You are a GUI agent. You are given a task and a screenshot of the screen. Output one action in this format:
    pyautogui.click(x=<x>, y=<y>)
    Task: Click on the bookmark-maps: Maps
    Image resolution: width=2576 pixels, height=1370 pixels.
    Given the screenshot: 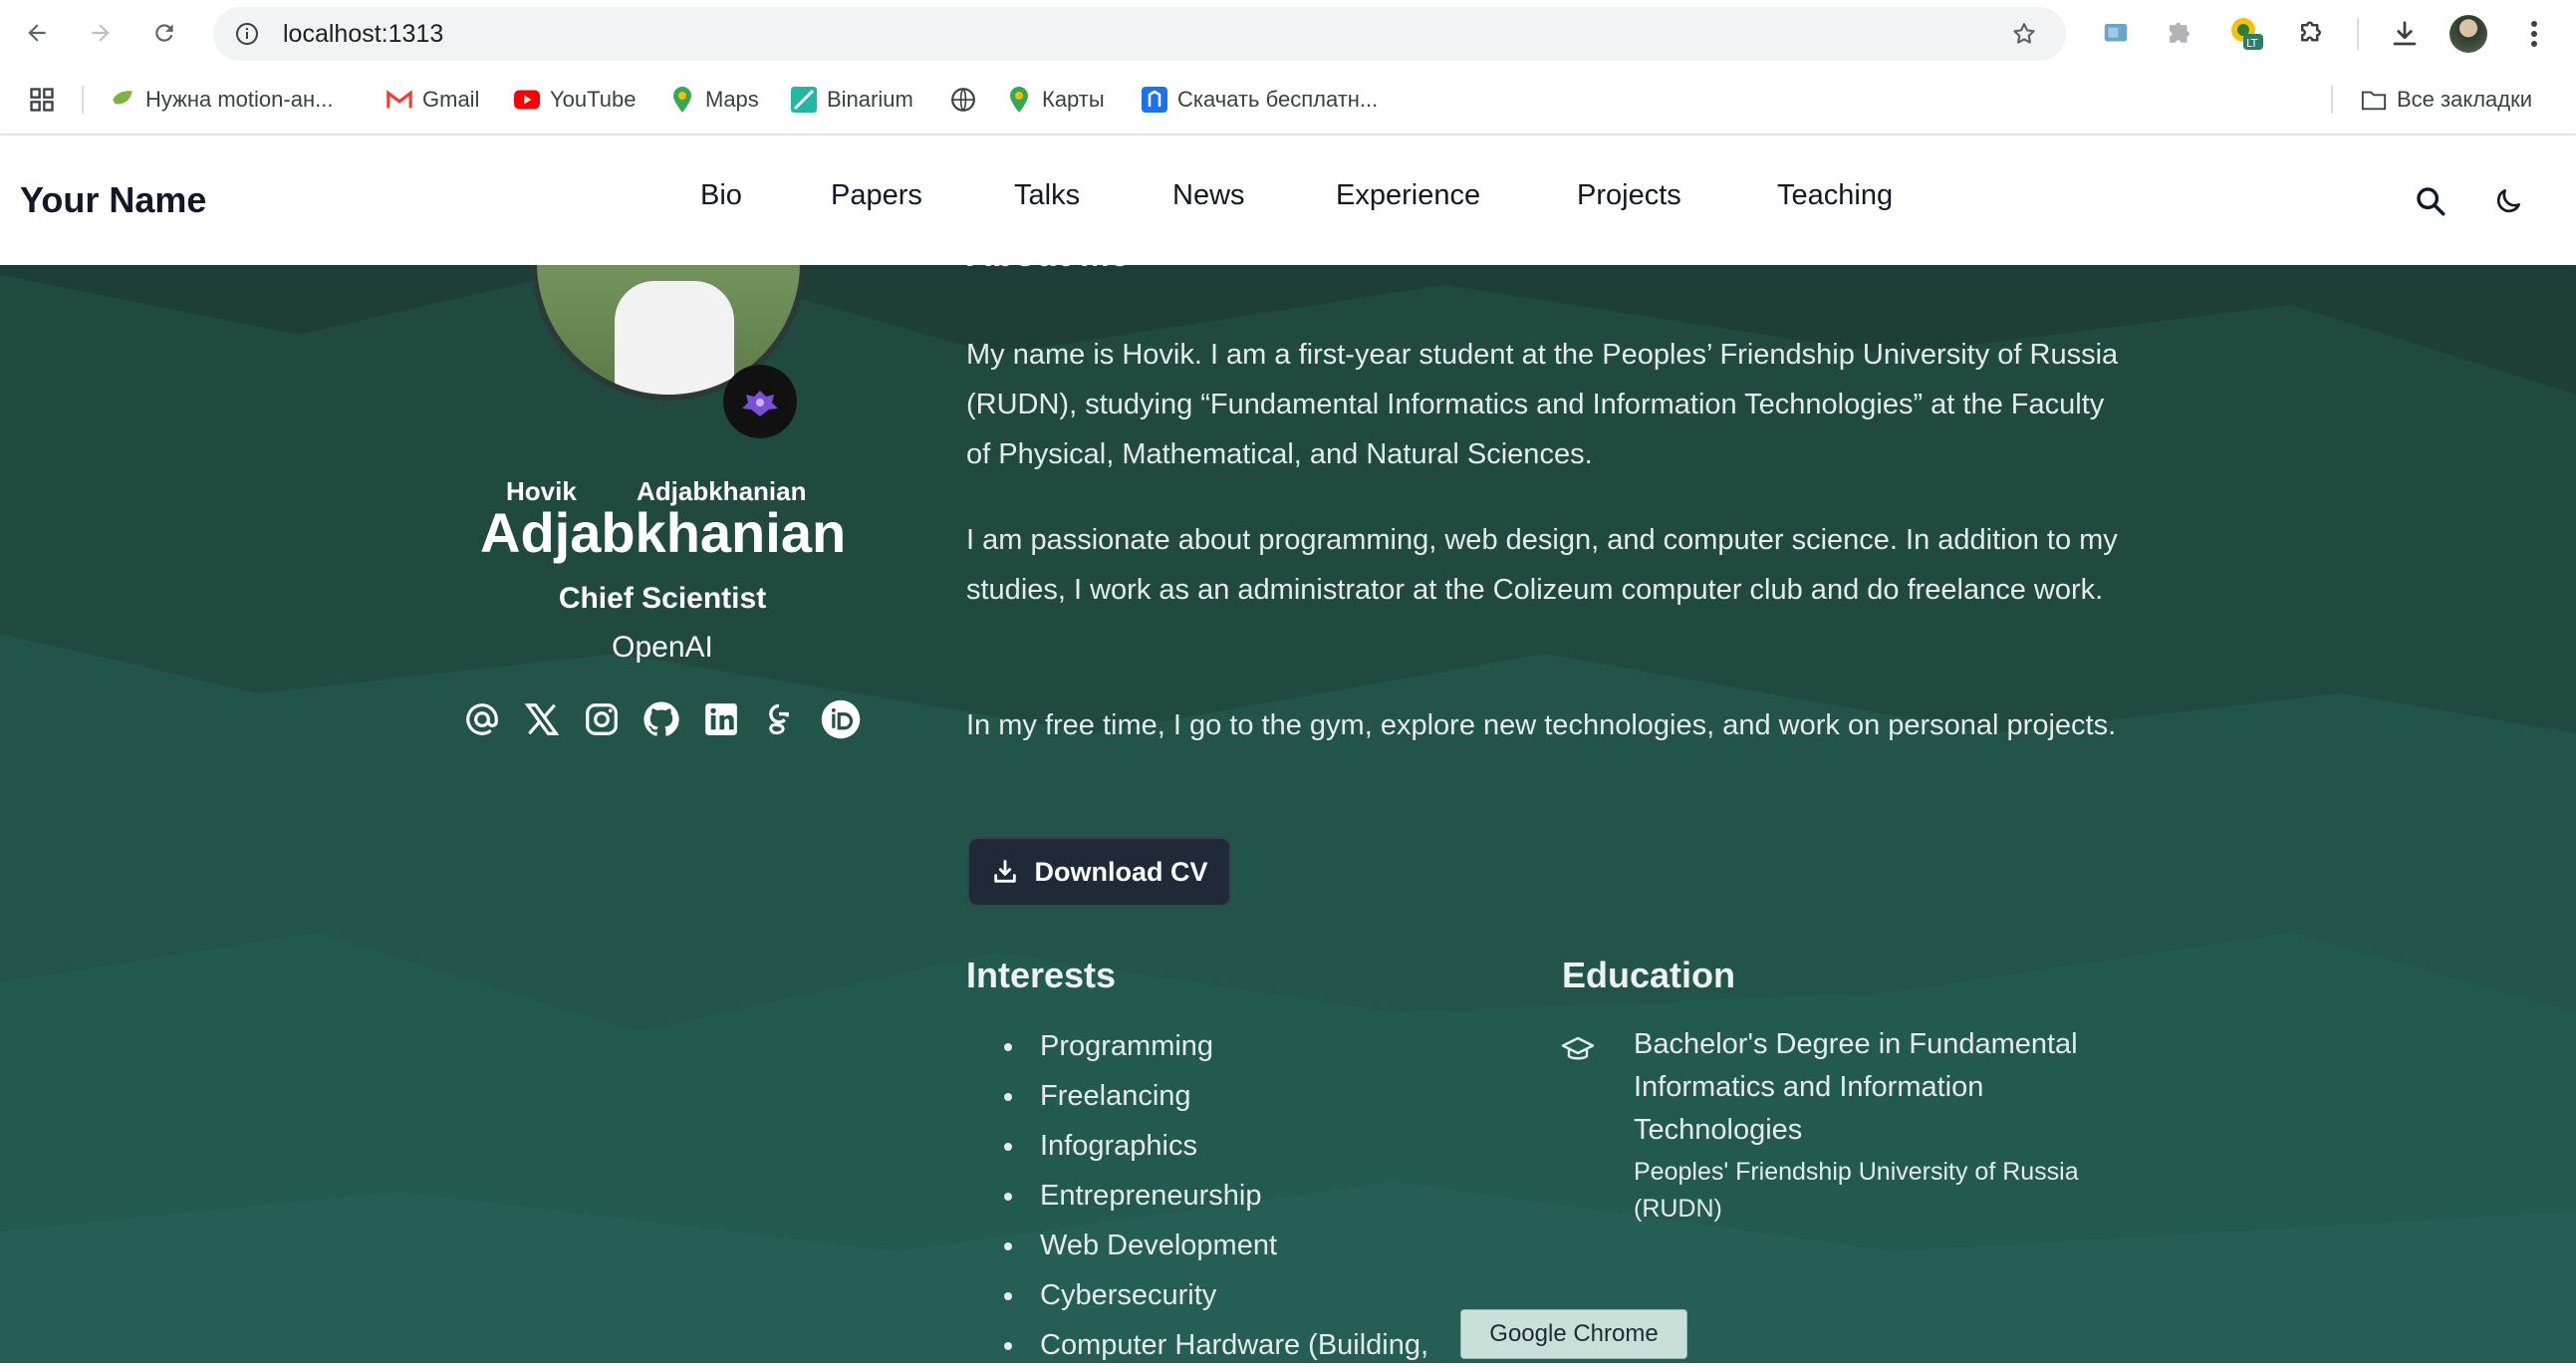 What is the action you would take?
    pyautogui.click(x=714, y=100)
    